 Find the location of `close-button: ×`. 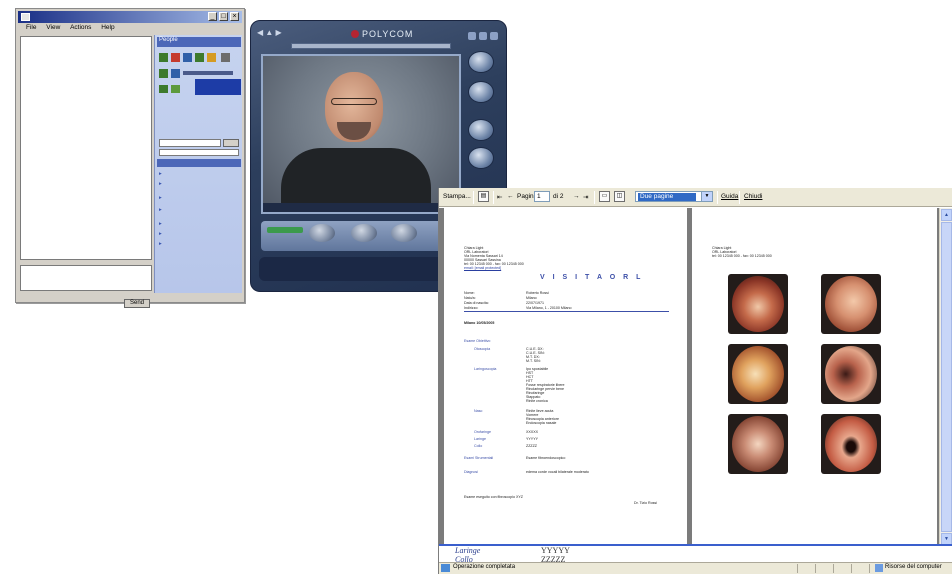

close-button: × is located at coordinates (234, 16).